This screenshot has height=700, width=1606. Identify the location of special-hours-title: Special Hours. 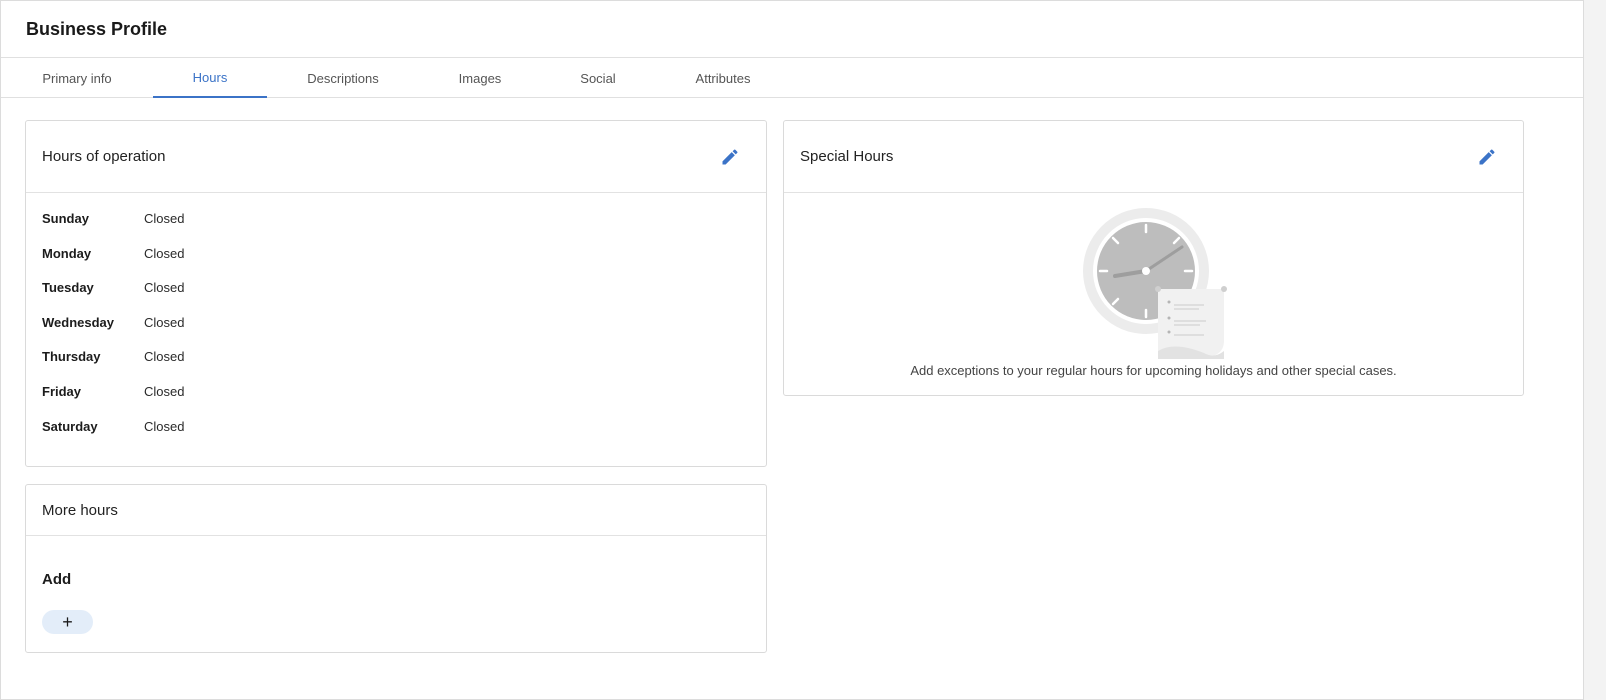
(847, 156).